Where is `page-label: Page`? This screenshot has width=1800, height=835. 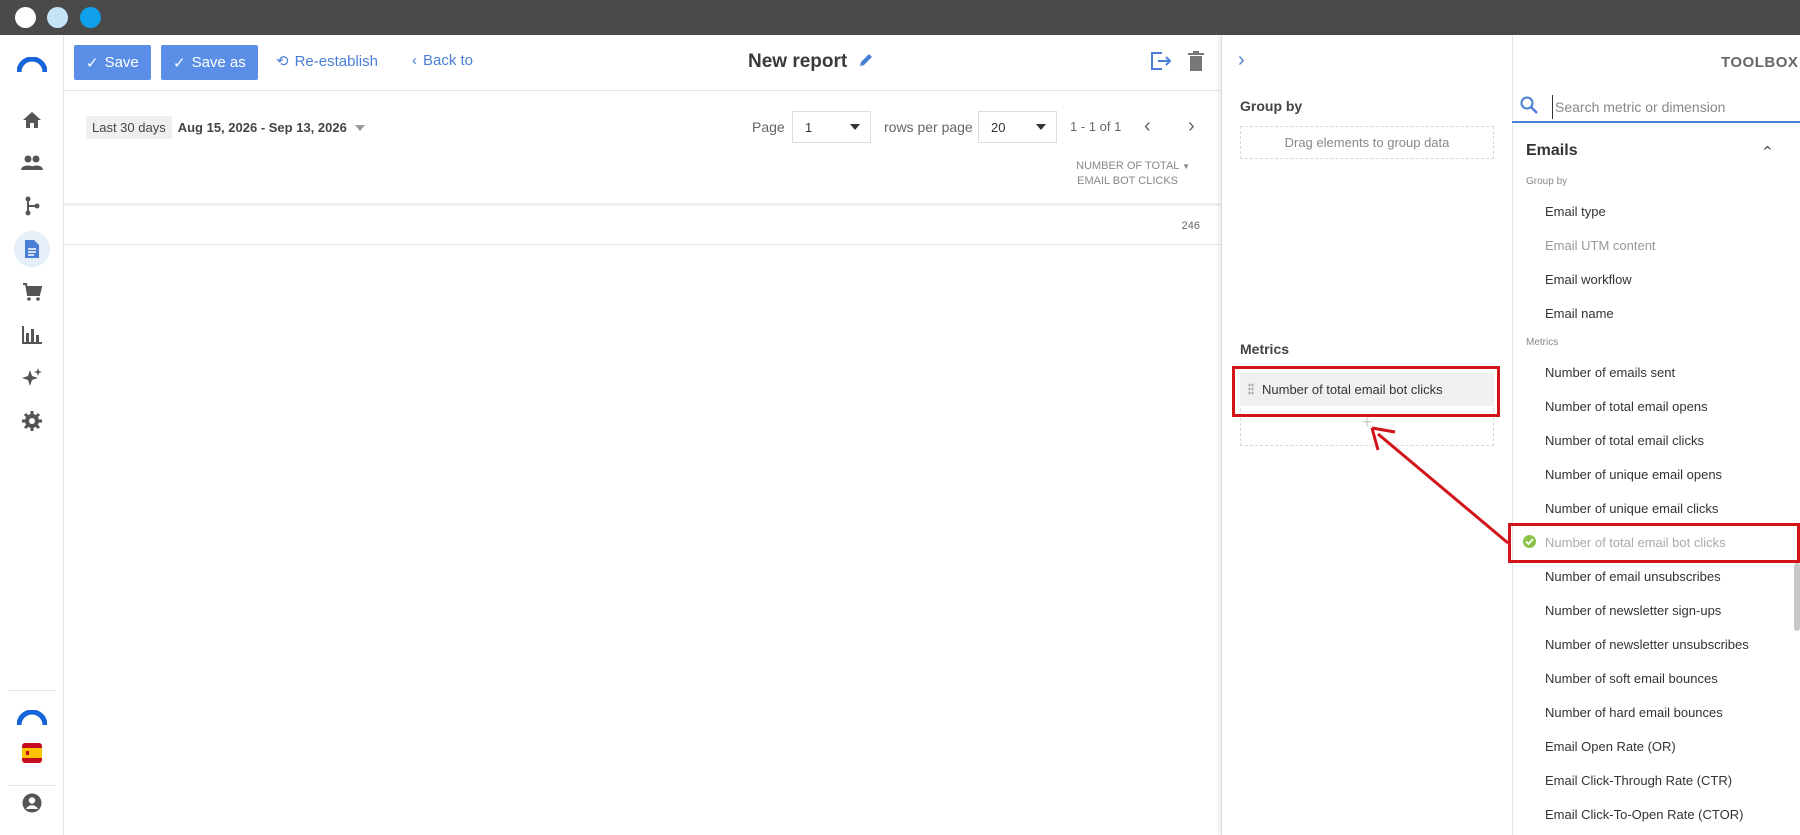
page-label: Page is located at coordinates (768, 127).